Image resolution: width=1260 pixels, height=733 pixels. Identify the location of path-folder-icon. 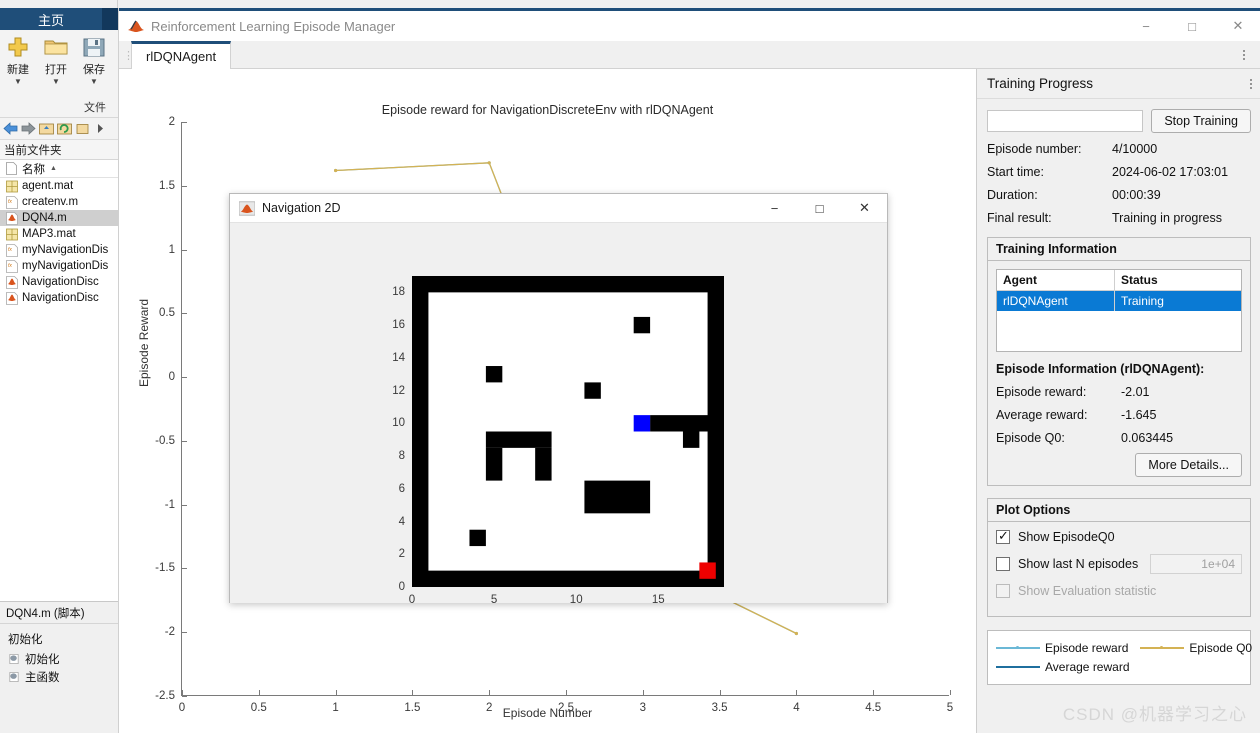
(82, 128).